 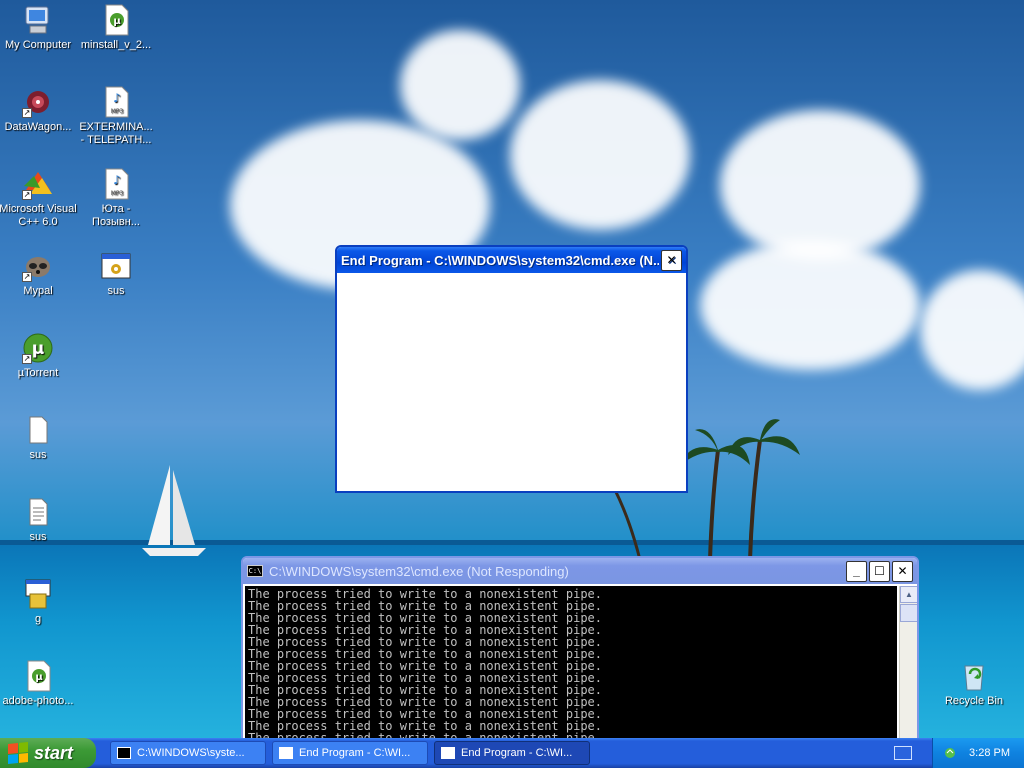 I want to click on desktop-icon-sus-exe: sus, so click(x=116, y=274).